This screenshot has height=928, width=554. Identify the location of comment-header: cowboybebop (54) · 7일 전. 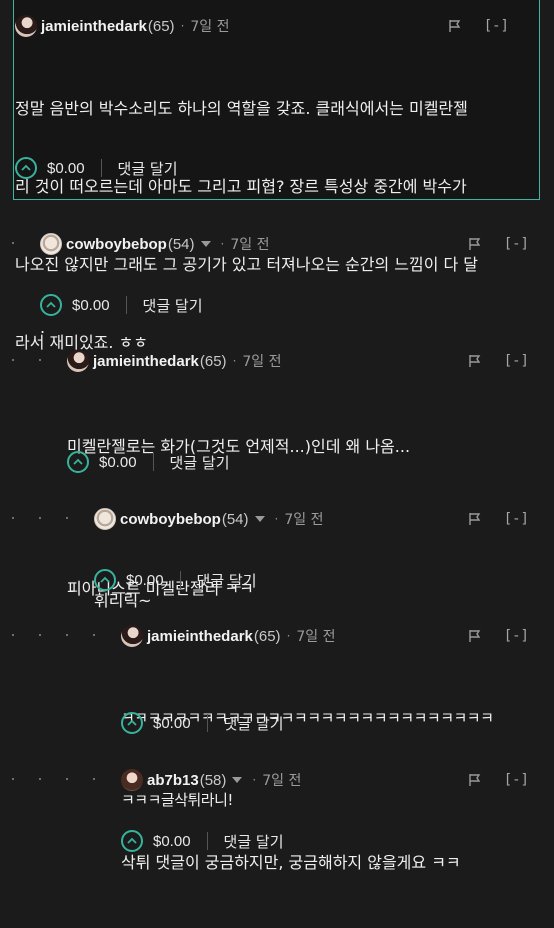
(208, 519).